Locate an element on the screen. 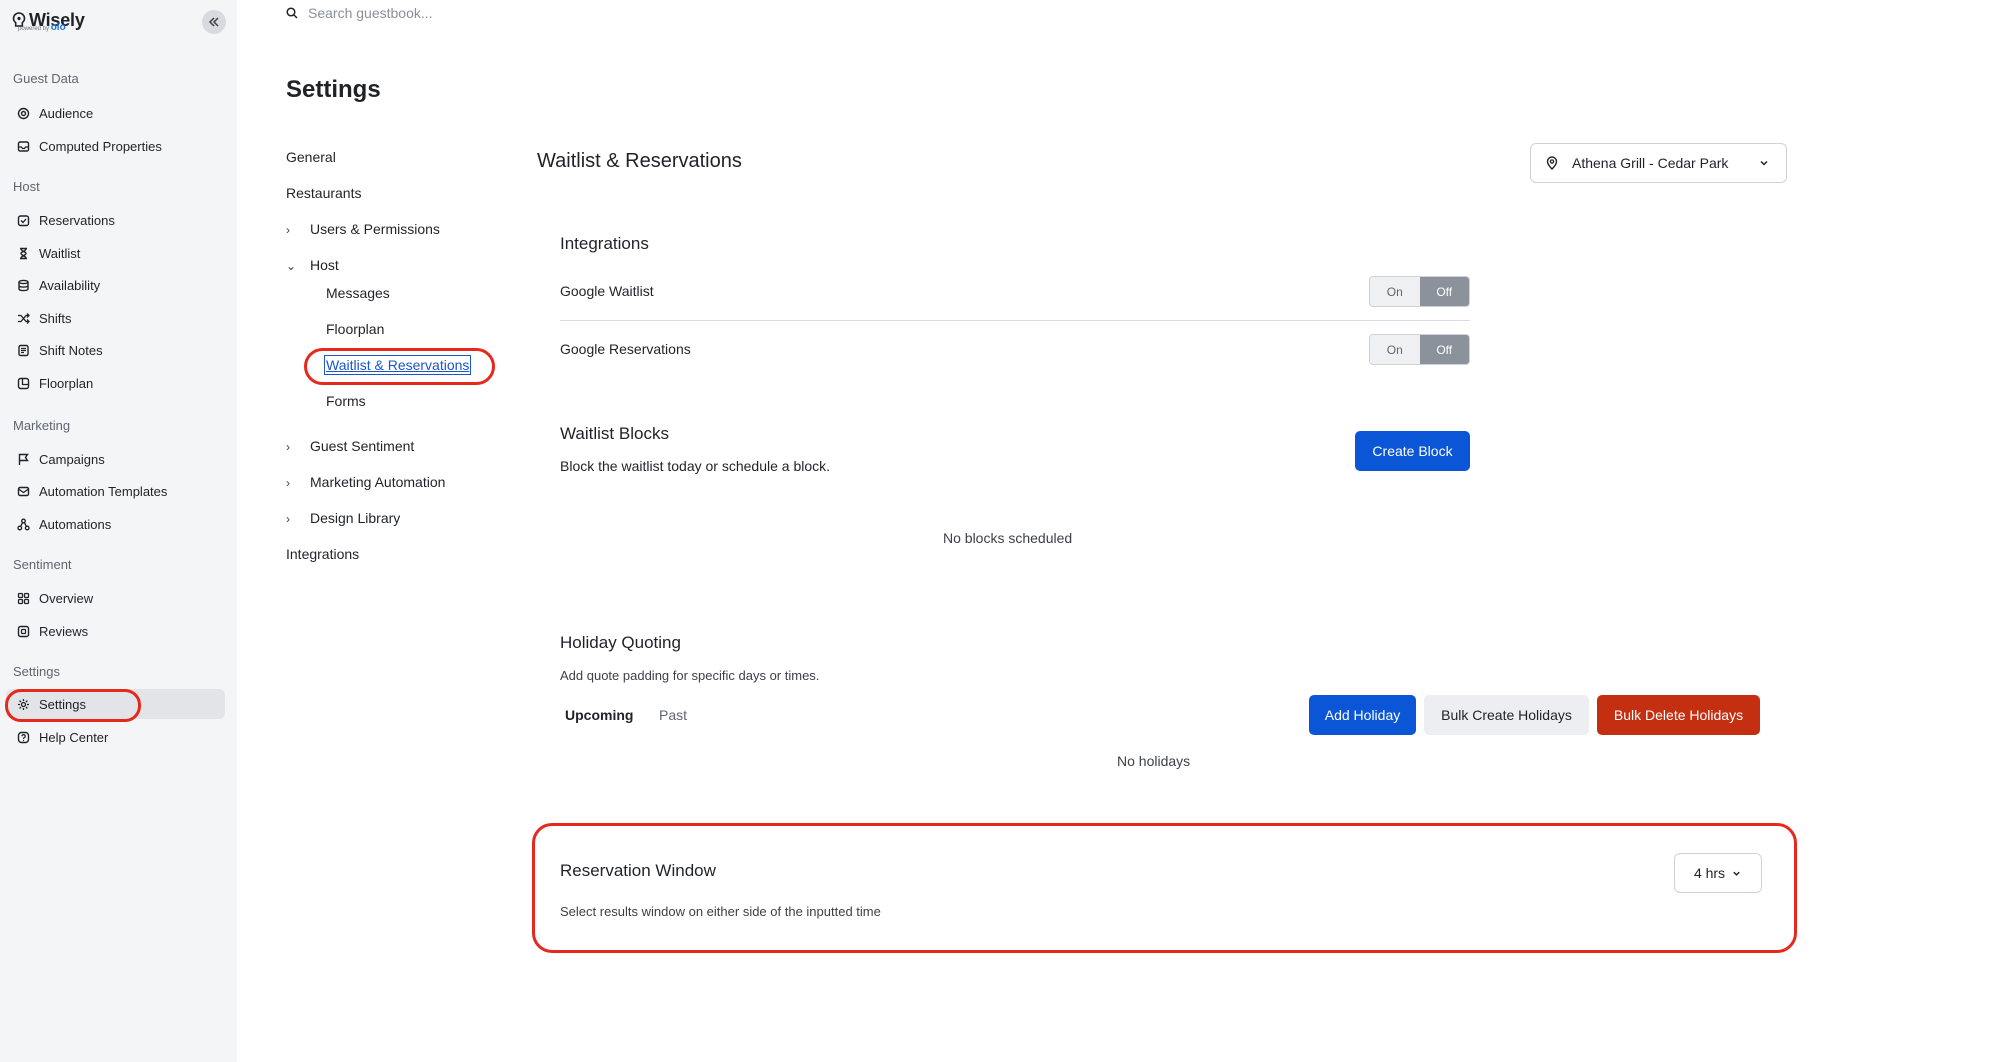  double-chevron-left-icon is located at coordinates (213, 22).